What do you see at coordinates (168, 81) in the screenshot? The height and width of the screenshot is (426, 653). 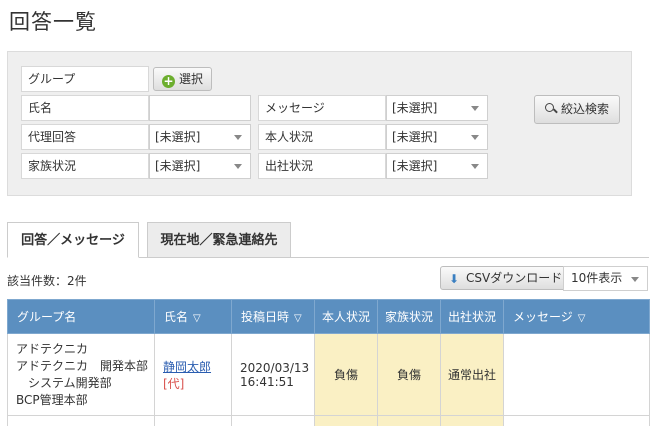 I see `plus-icon: +` at bounding box center [168, 81].